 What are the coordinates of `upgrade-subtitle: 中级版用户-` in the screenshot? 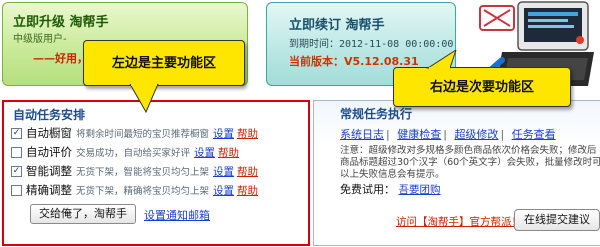 It's located at (40, 39).